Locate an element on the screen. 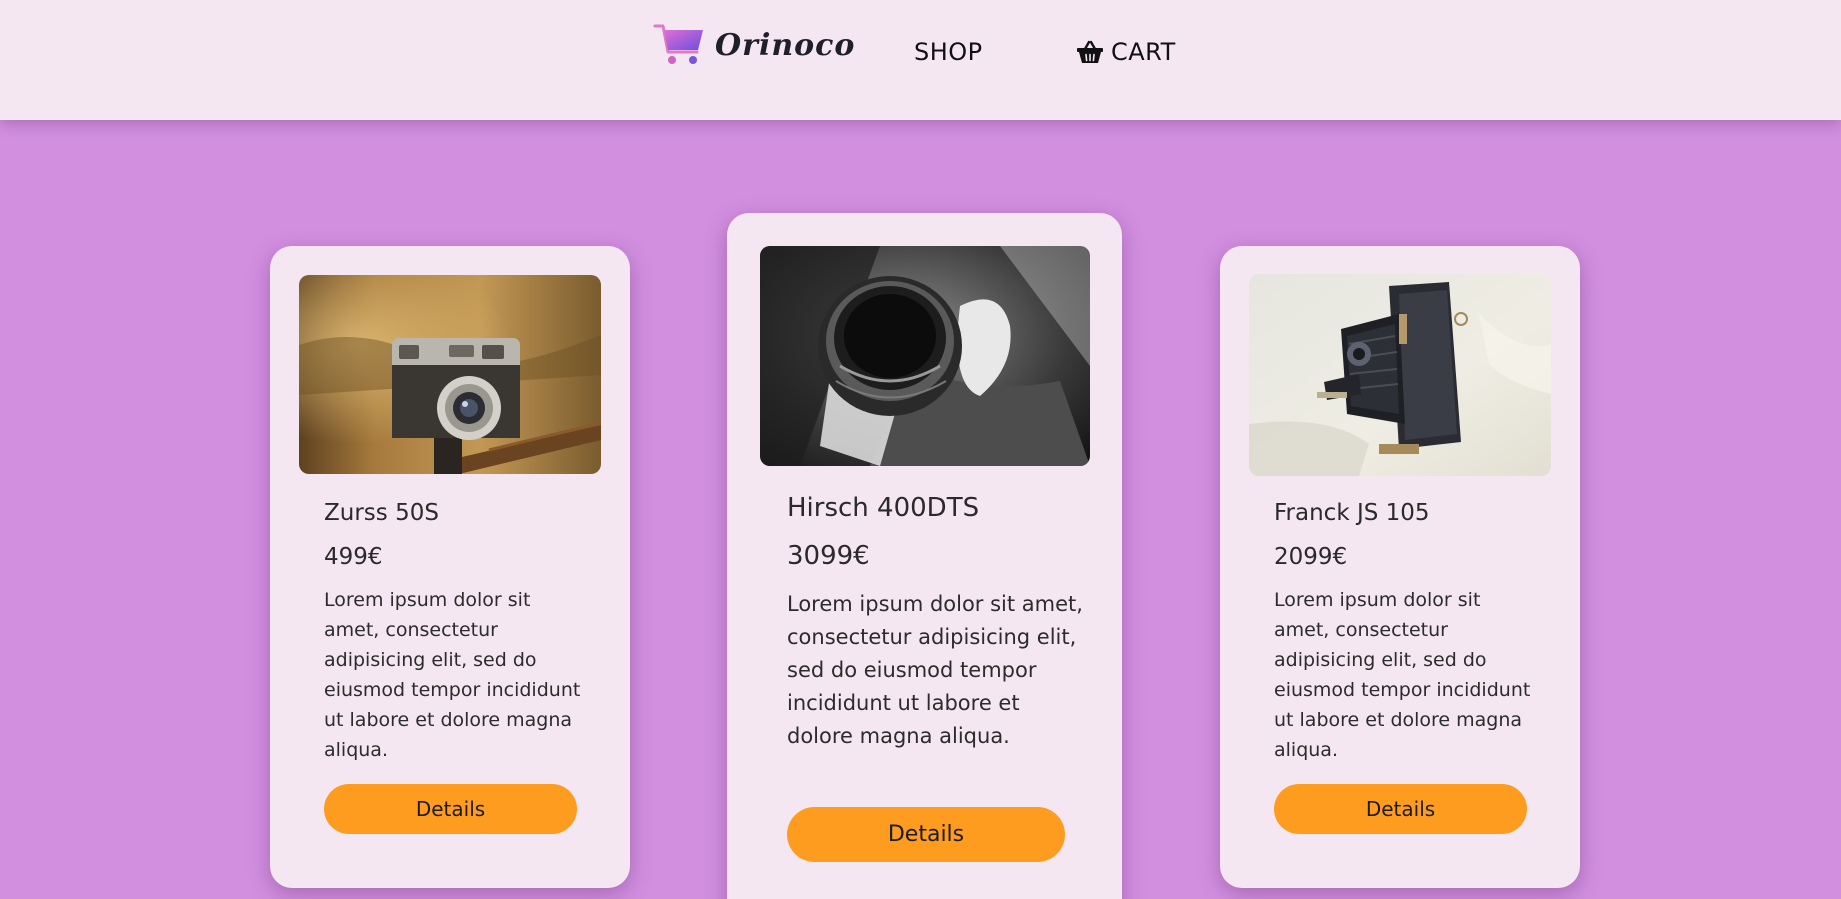  product-name: Zurss 50S is located at coordinates (381, 513).